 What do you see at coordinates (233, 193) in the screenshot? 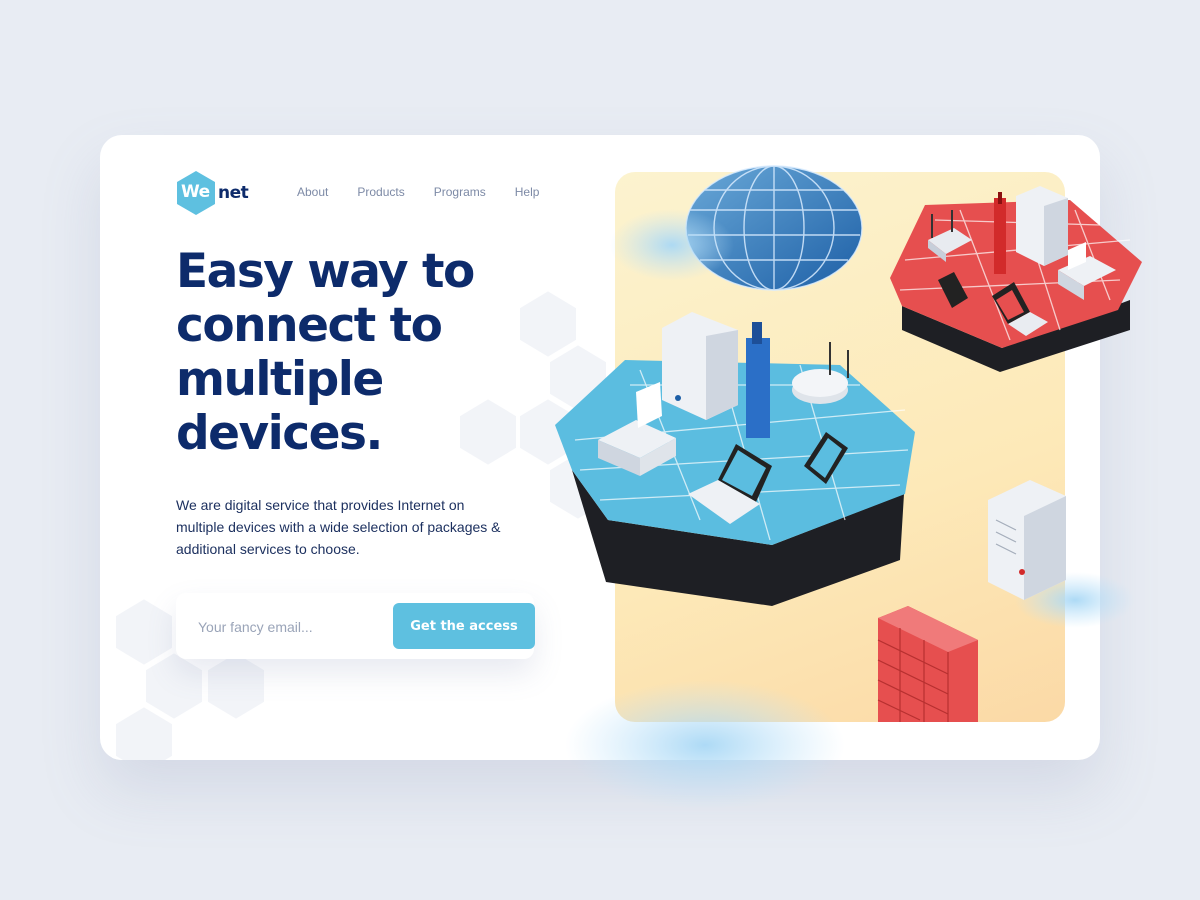
I see `logo-word-text: net` at bounding box center [233, 193].